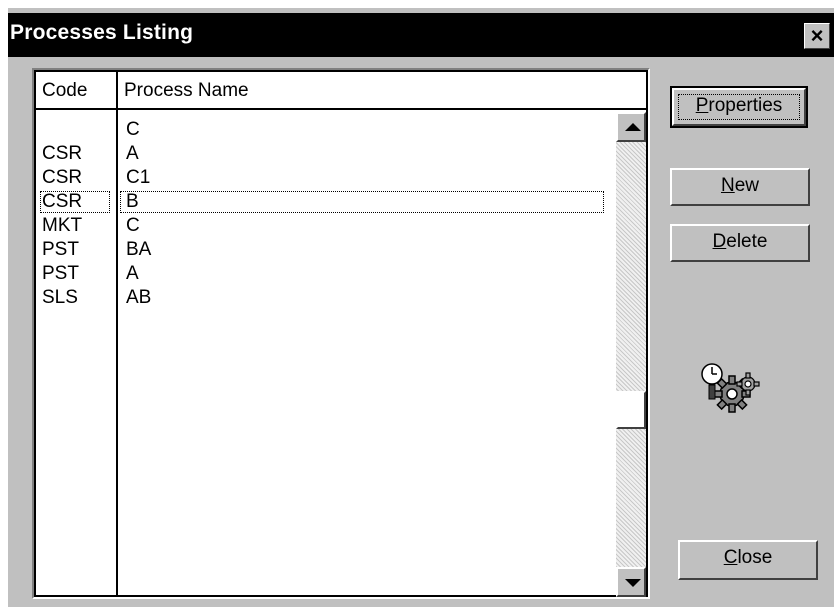  Describe the element at coordinates (321, 226) in the screenshot. I see `list-item: MKT C` at that location.